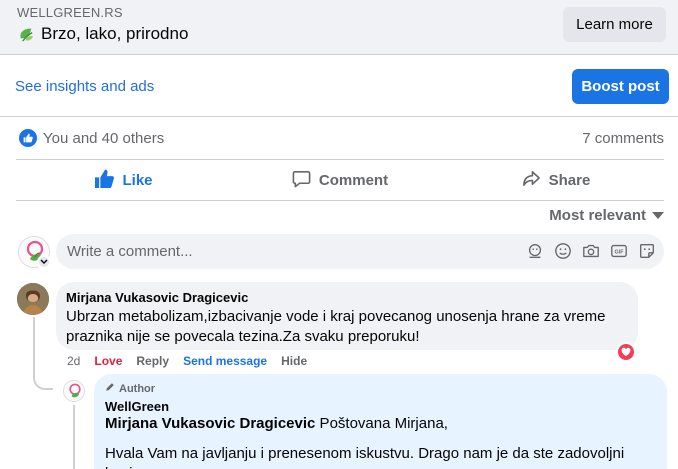  I want to click on send-message-button: Send message, so click(225, 361).